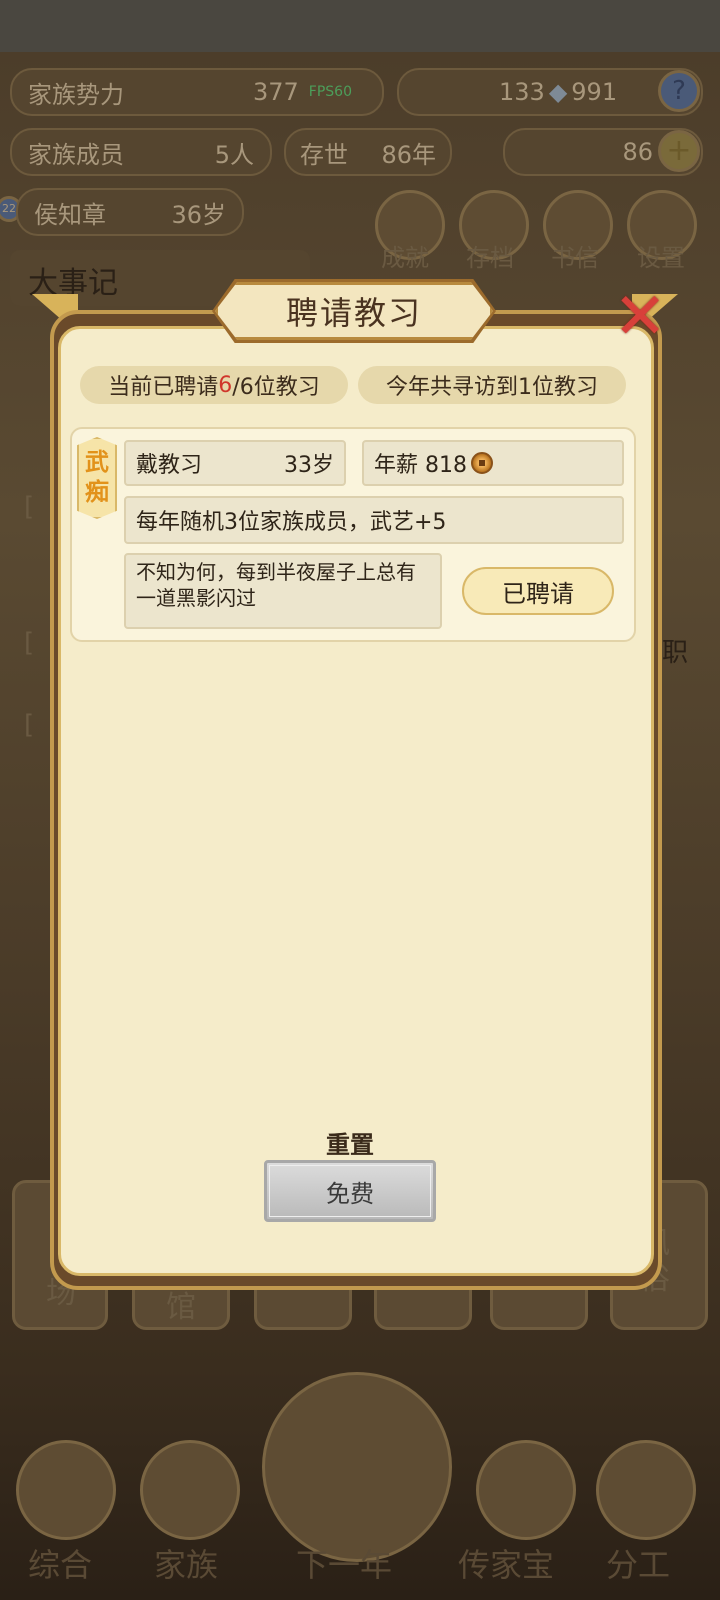 The width and height of the screenshot is (720, 1600). What do you see at coordinates (360, 26) in the screenshot?
I see `status-bar-area` at bounding box center [360, 26].